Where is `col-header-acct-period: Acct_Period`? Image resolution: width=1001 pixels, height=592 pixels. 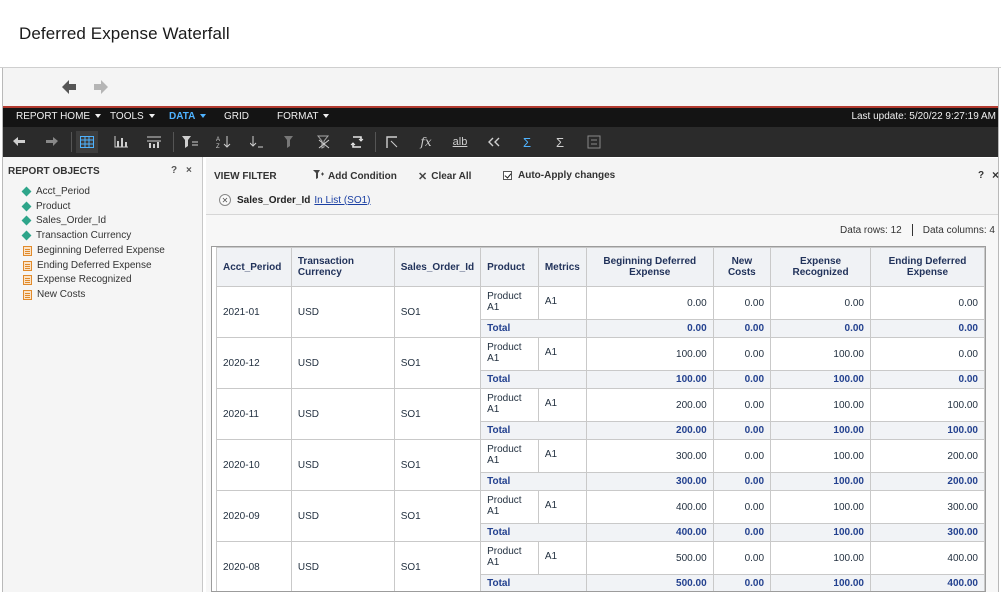 col-header-acct-period: Acct_Period is located at coordinates (254, 267).